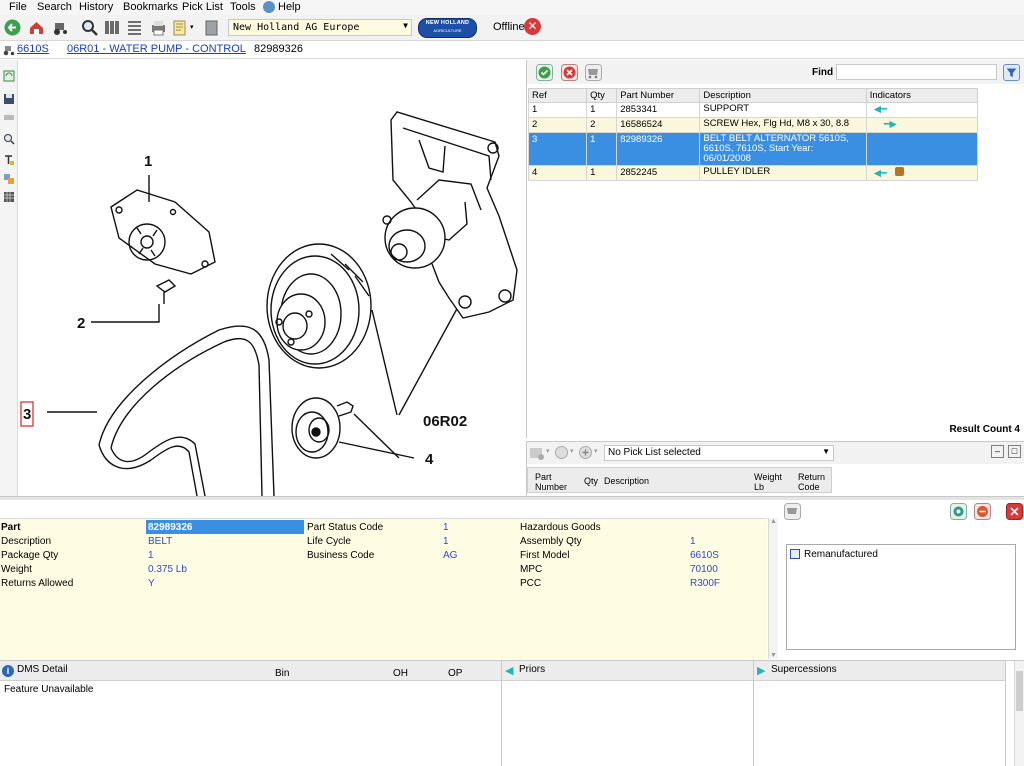 This screenshot has width=1024, height=766. I want to click on refresh-icon, so click(9, 76).